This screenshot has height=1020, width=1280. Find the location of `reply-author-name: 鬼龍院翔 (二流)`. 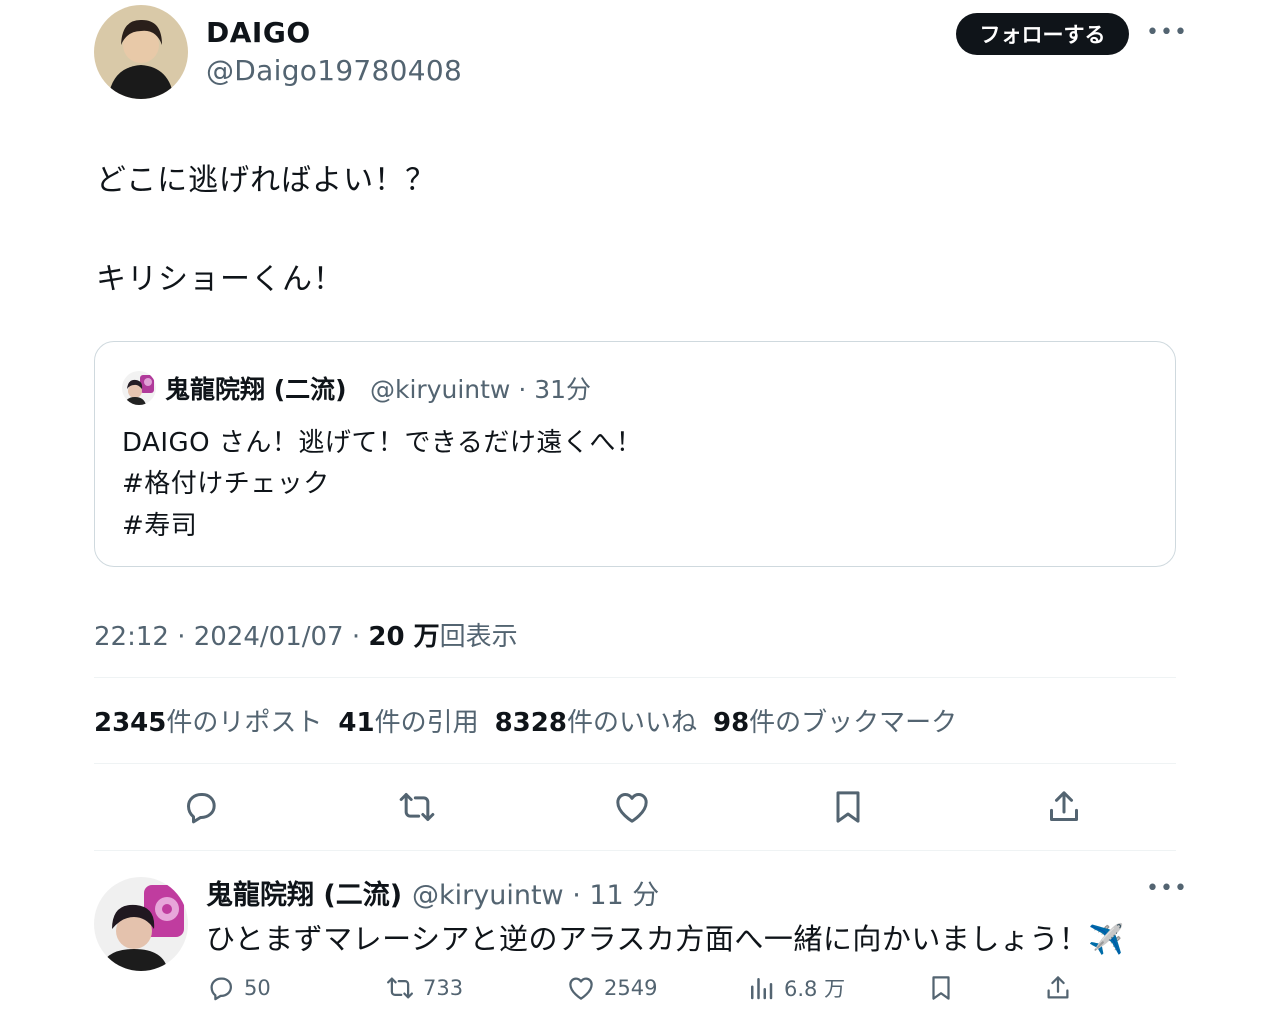

reply-author-name: 鬼龍院翔 (二流) is located at coordinates (304, 892).